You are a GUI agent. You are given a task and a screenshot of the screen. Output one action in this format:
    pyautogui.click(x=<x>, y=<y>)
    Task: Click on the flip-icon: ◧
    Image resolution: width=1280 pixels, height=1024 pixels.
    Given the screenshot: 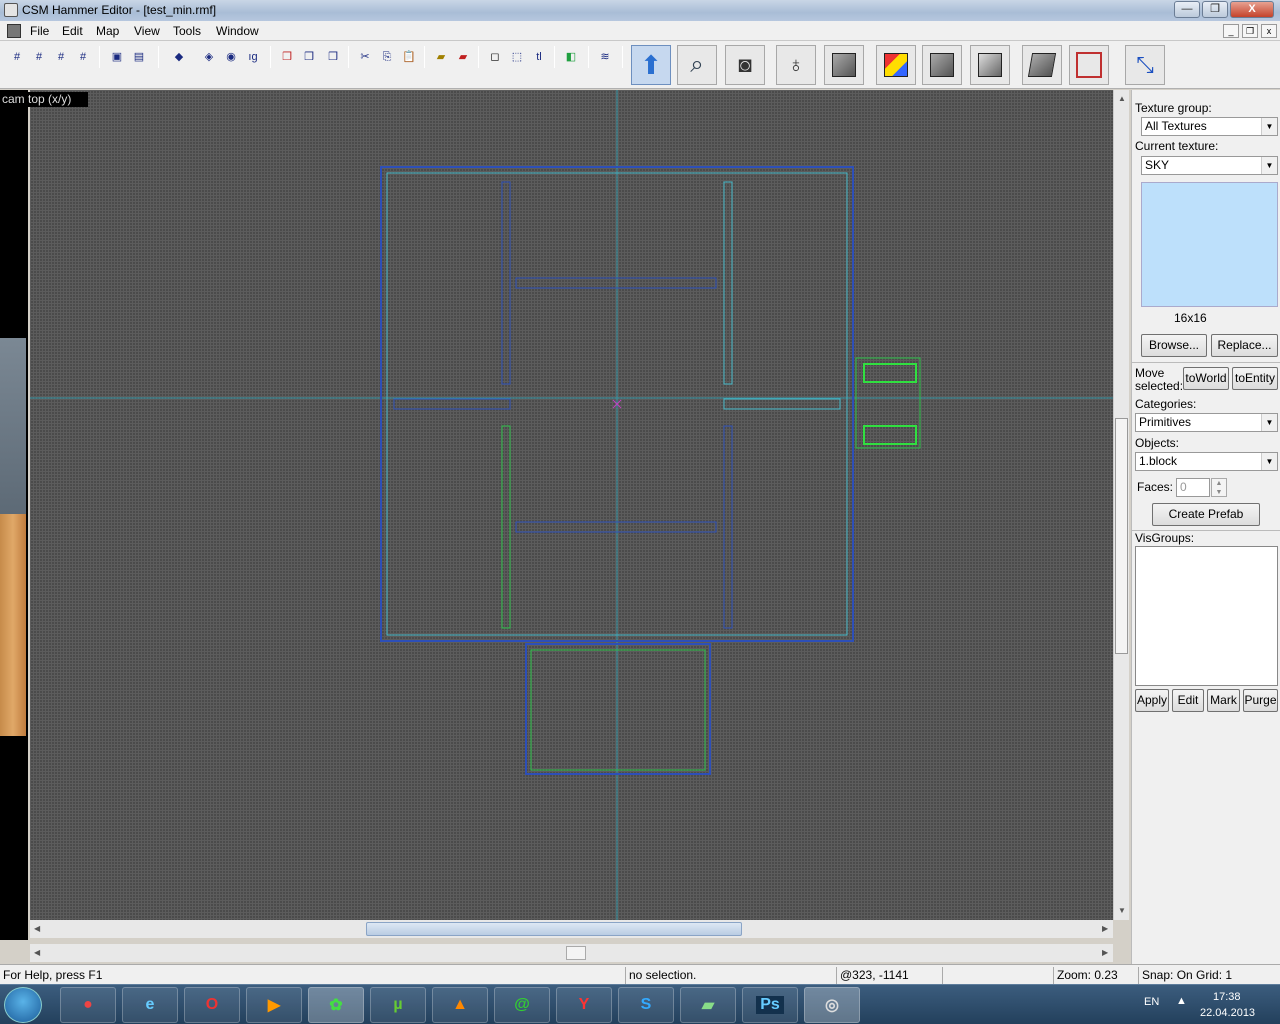 What is the action you would take?
    pyautogui.click(x=571, y=57)
    